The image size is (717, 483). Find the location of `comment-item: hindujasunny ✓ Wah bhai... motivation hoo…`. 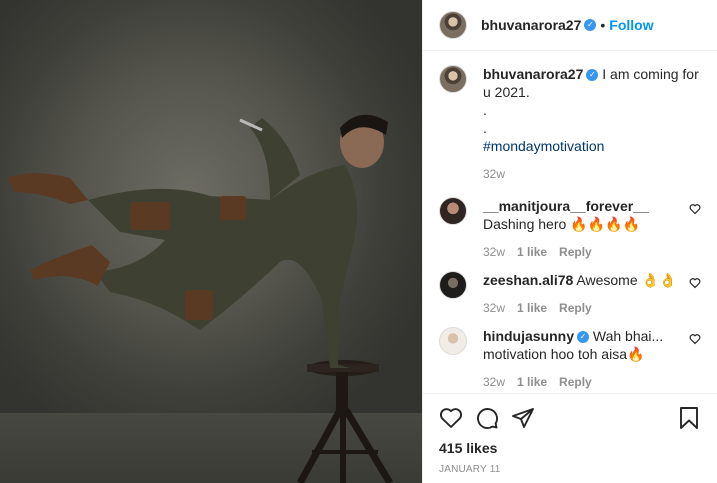

comment-item: hindujasunny ✓ Wah bhai... motivation hoo… is located at coordinates (570, 359).